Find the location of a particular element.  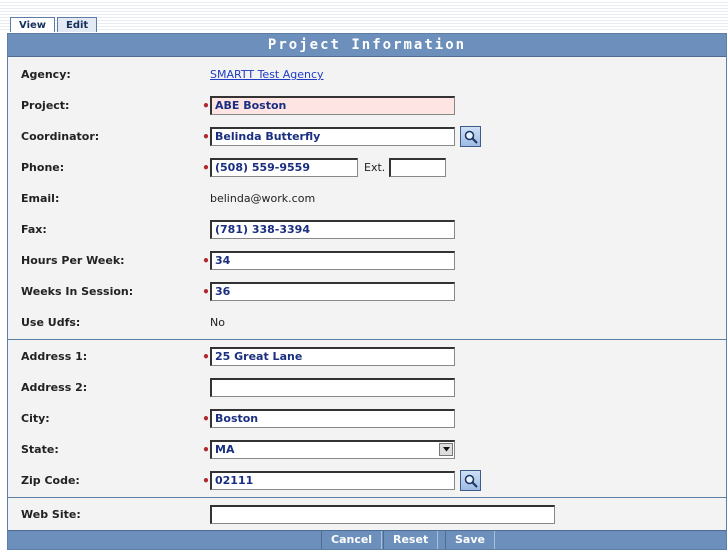

address2-input is located at coordinates (332, 387).